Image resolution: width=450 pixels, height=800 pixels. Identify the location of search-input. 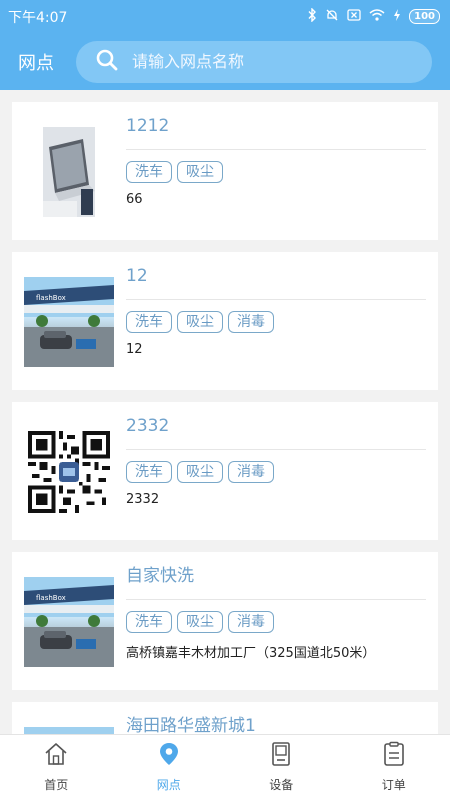
(267, 61).